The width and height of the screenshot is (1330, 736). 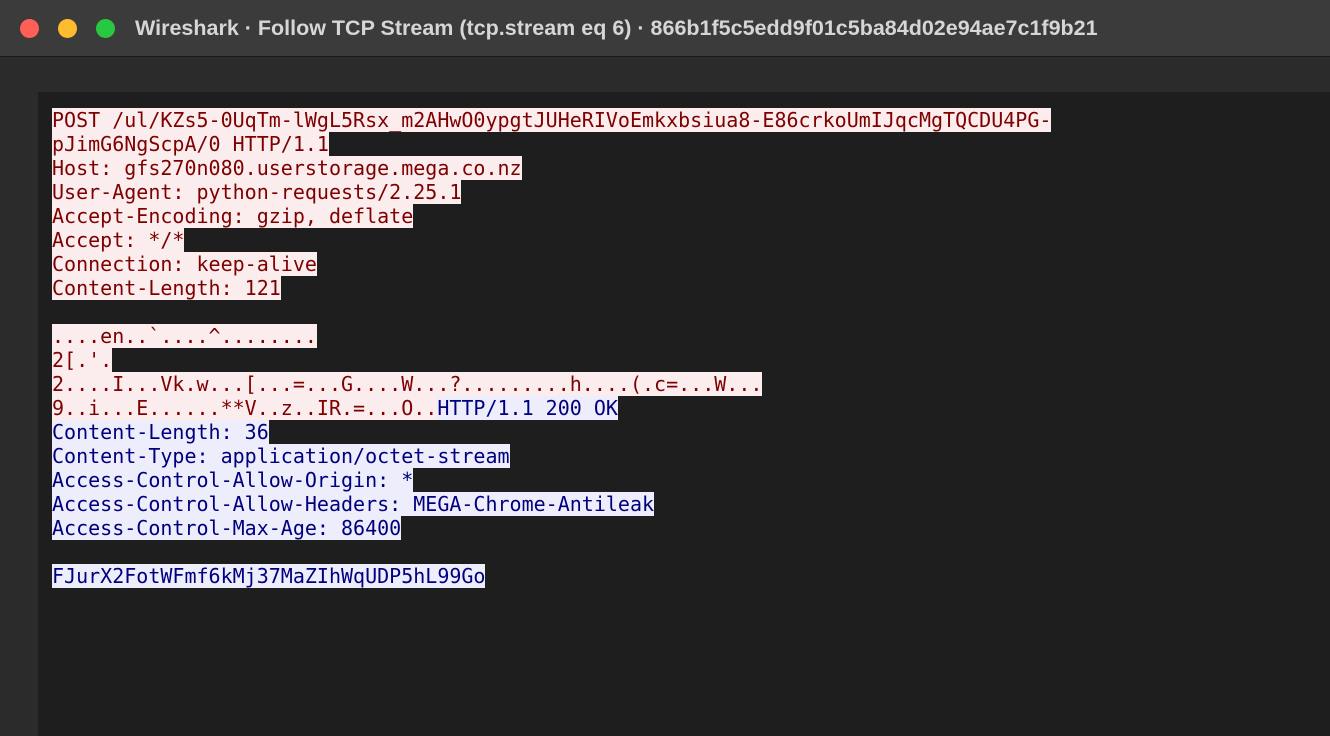 I want to click on stream-line: Accept: */*, so click(x=551, y=240).